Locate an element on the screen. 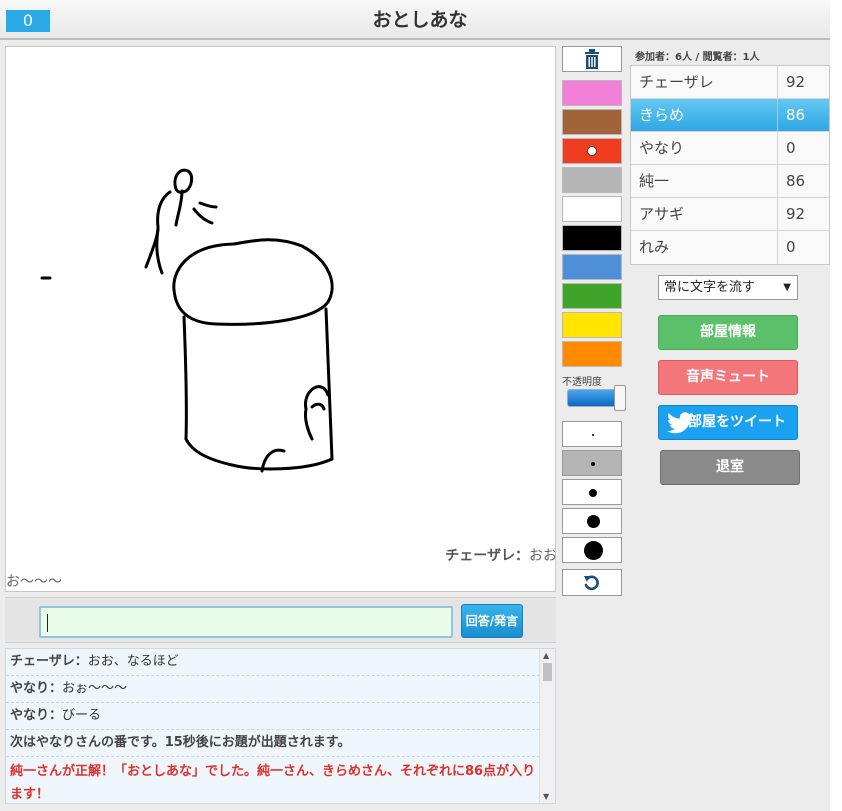 Image resolution: width=842 pixels, height=811 pixels. scroll-thumb is located at coordinates (547, 672).